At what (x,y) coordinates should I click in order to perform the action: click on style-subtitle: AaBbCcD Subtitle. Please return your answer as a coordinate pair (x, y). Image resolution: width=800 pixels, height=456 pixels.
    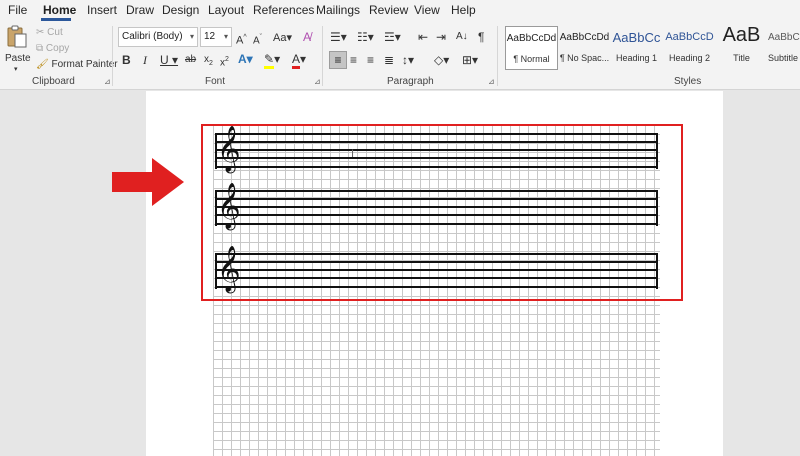
    Looking at the image, I should click on (782, 48).